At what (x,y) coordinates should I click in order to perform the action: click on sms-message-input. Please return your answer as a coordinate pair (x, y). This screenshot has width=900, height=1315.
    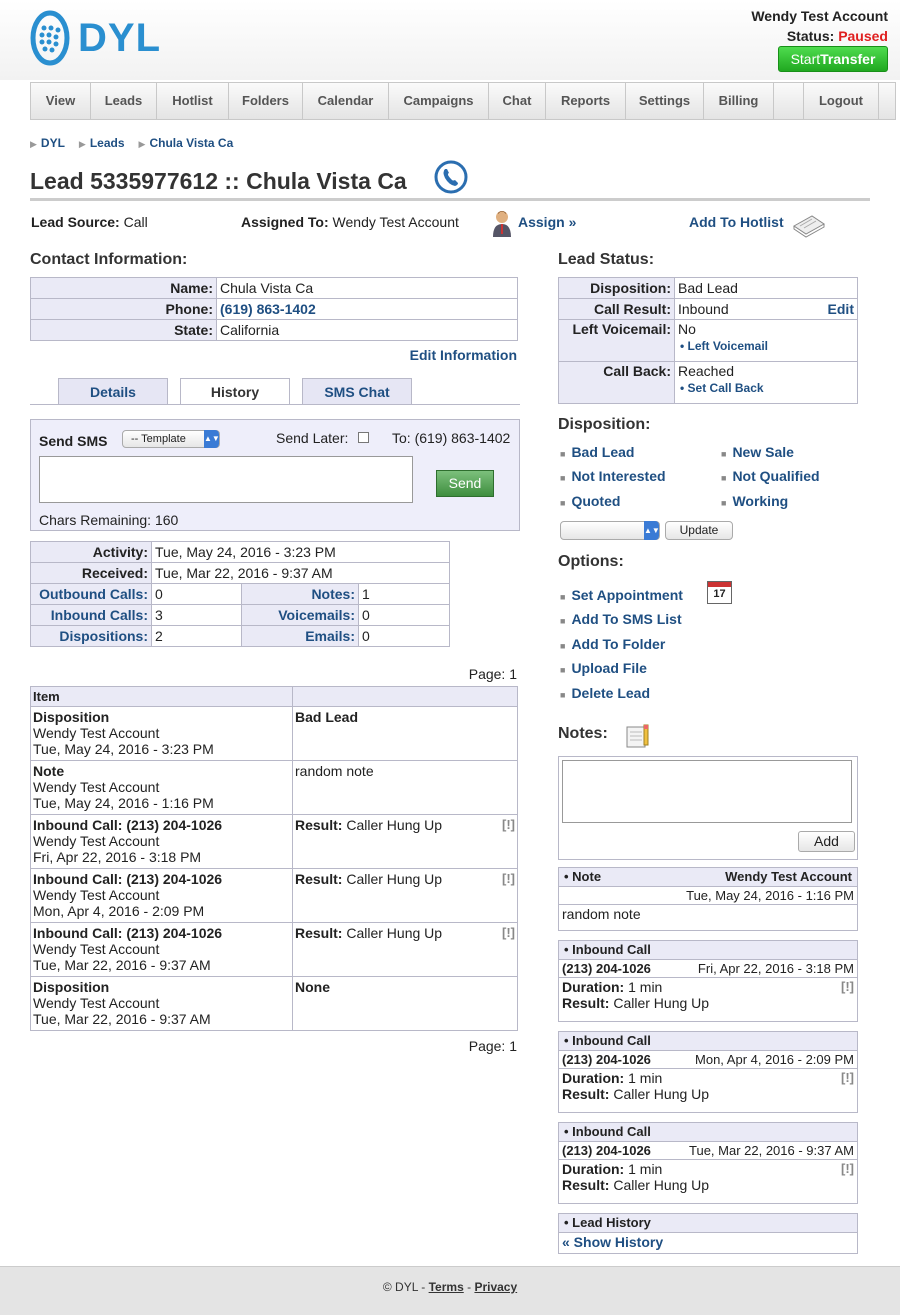
    Looking at the image, I should click on (226, 479).